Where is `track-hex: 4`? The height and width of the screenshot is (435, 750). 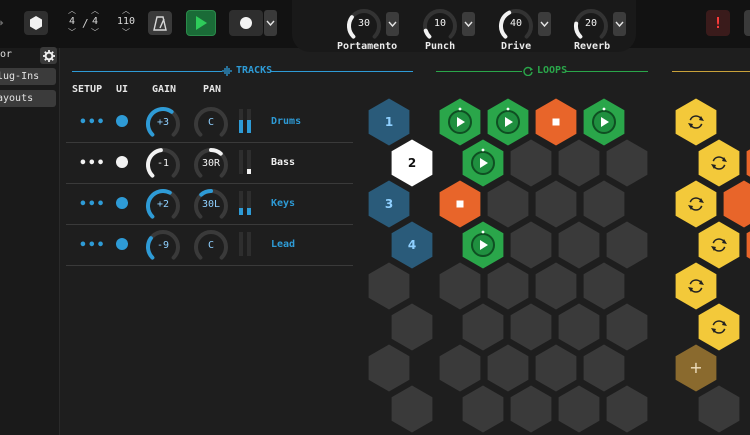 track-hex: 4 is located at coordinates (412, 245).